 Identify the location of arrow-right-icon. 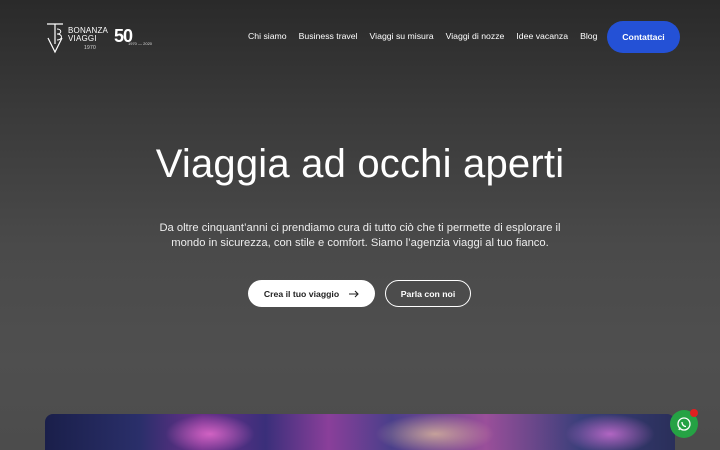
(354, 293).